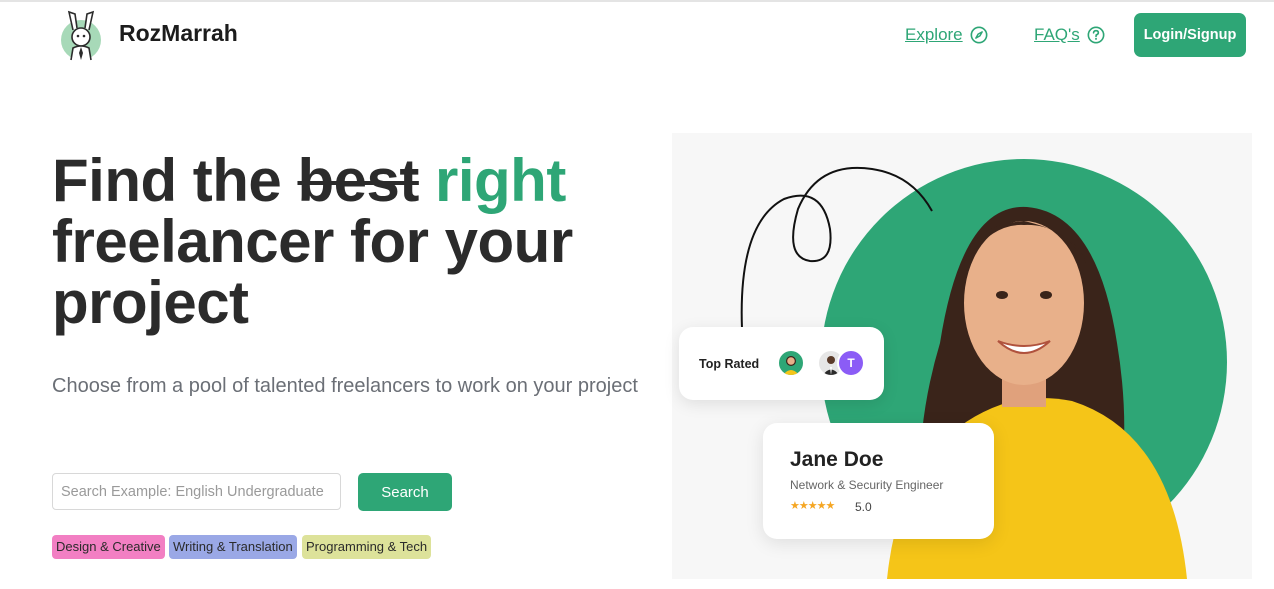 This screenshot has height=589, width=1274. Describe the element at coordinates (312, 272) in the screenshot. I see `headline-part2: freelancer for your project` at that location.